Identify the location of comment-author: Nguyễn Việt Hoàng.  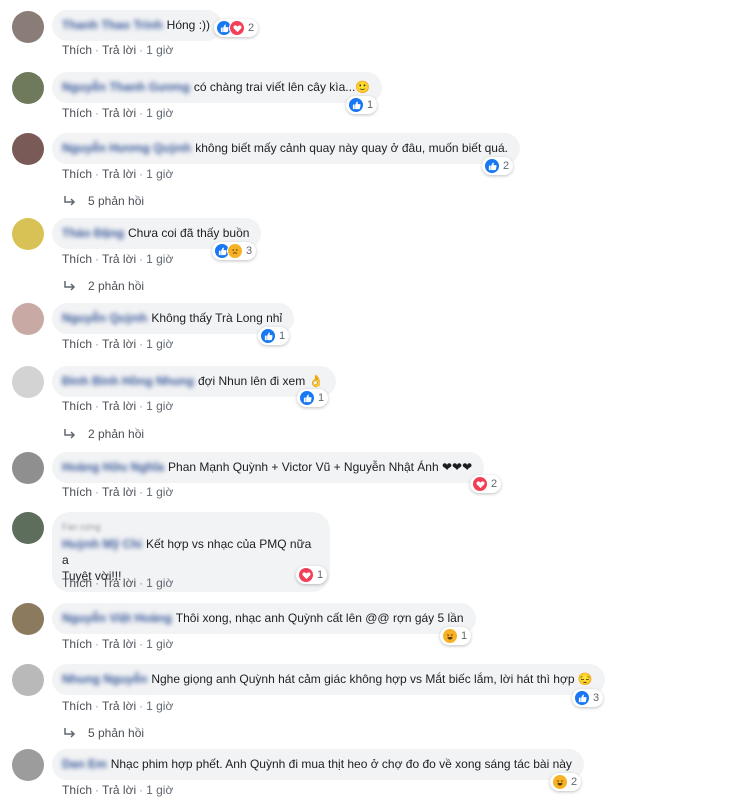
(117, 618).